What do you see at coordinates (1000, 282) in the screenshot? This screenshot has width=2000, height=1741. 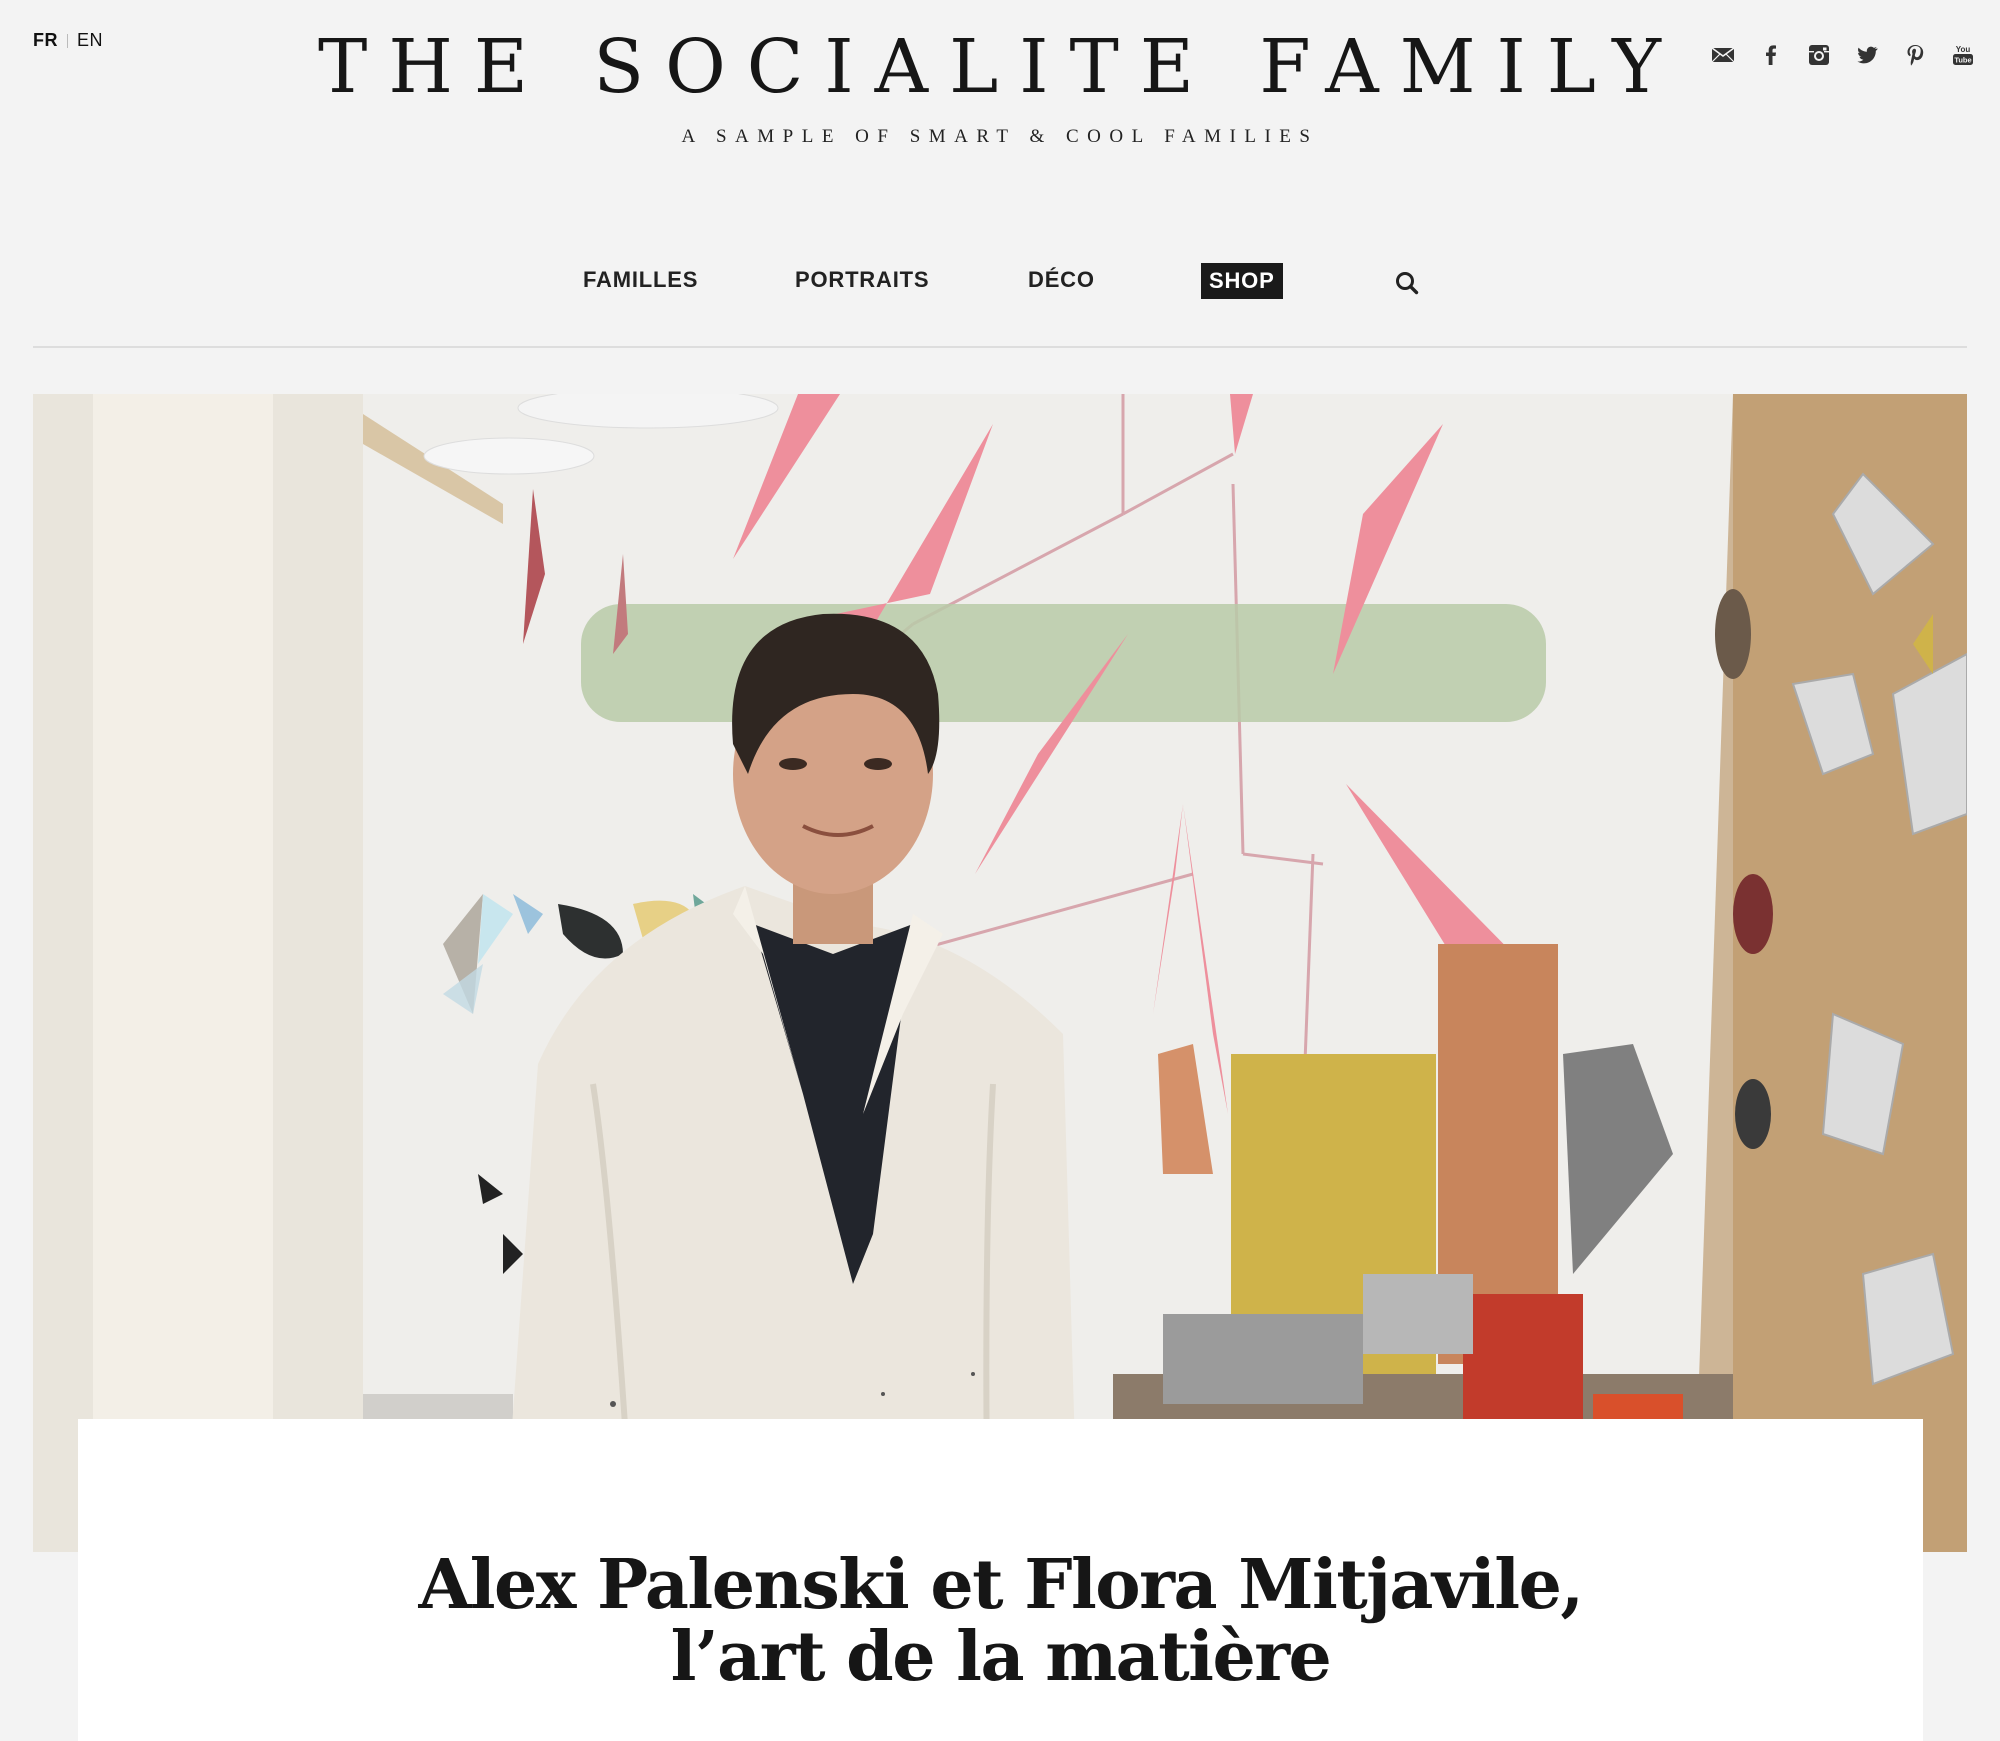 I see `main-nav: FAMILLES PORTRAITS DÉCO SHOP` at bounding box center [1000, 282].